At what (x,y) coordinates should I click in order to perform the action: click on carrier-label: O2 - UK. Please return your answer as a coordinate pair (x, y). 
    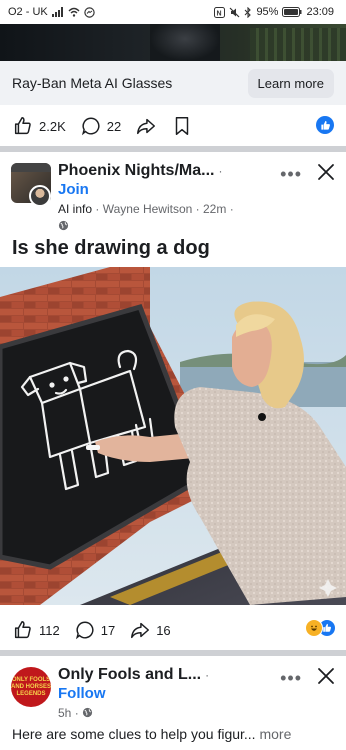
    Looking at the image, I should click on (28, 12).